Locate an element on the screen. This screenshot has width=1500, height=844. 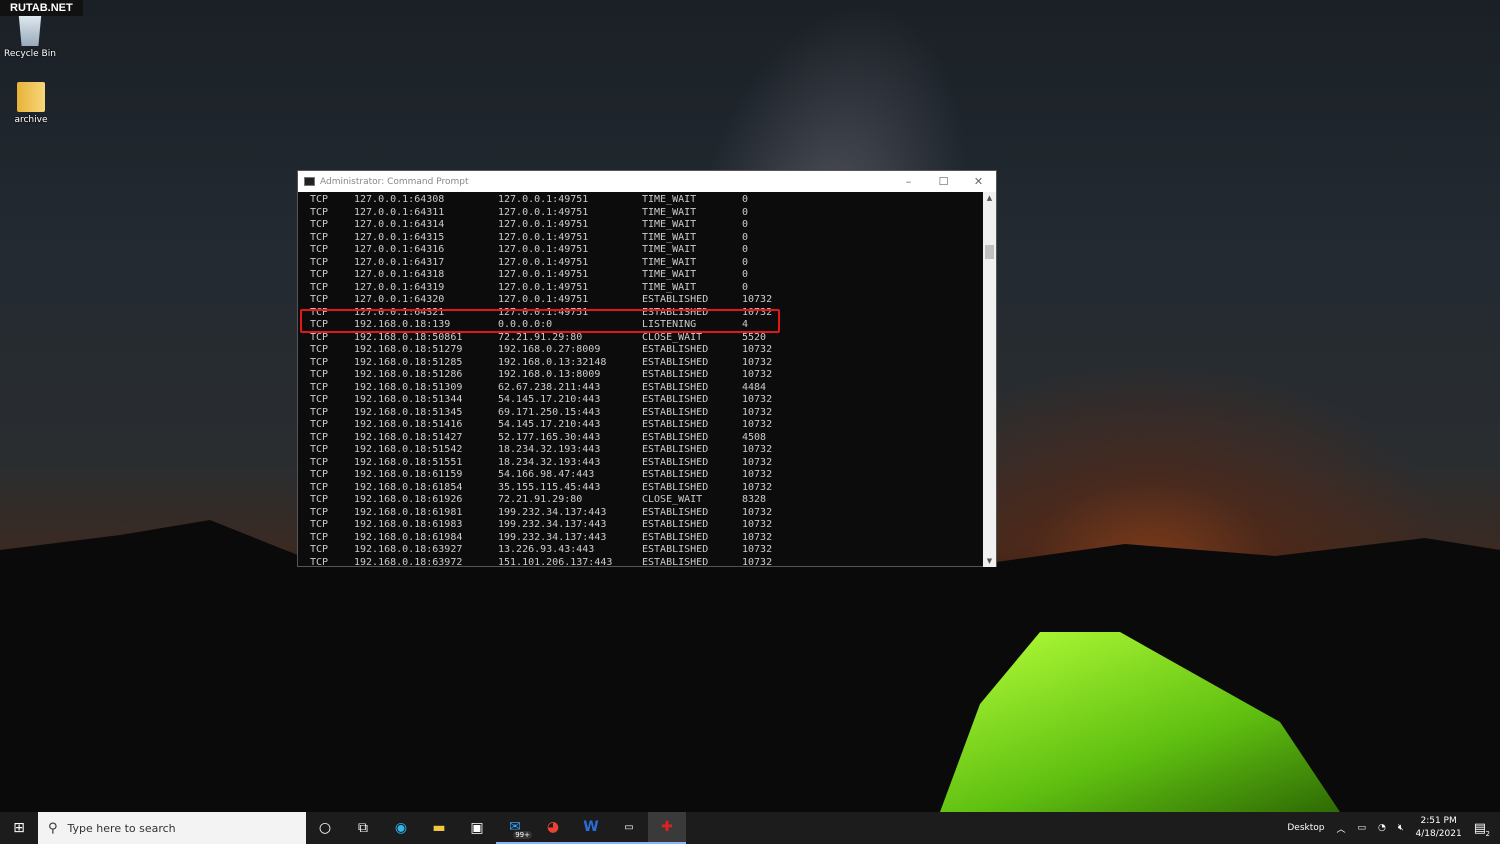
local-address: 192.168.0.18:51279 is located at coordinates (408, 349).